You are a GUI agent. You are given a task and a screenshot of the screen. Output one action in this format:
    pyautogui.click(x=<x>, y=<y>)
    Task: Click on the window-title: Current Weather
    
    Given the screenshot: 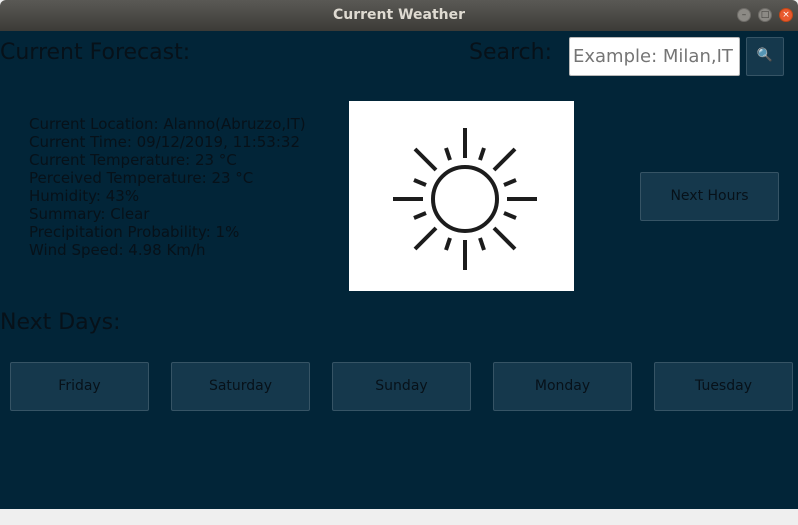 What is the action you would take?
    pyautogui.click(x=399, y=15)
    